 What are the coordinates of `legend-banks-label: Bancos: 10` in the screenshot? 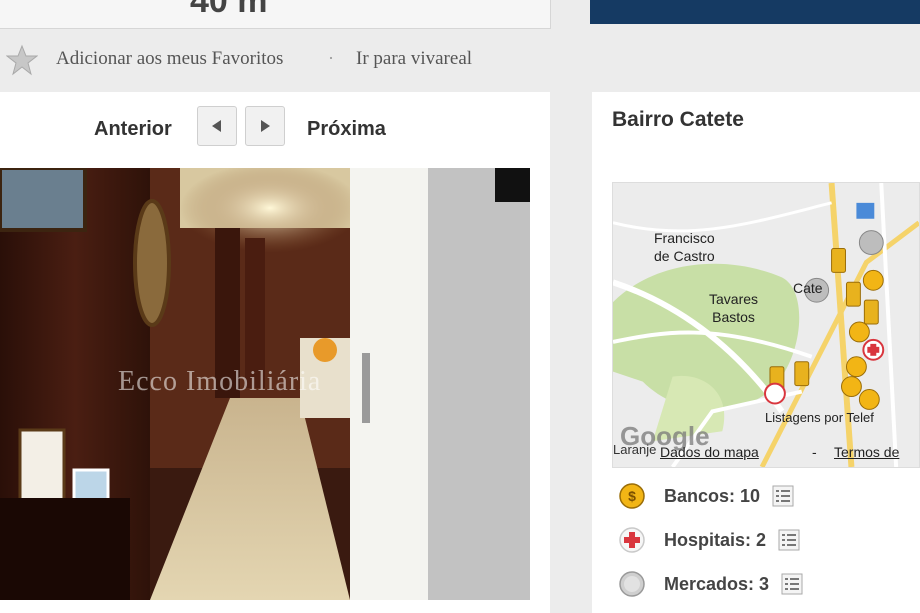 It's located at (712, 495).